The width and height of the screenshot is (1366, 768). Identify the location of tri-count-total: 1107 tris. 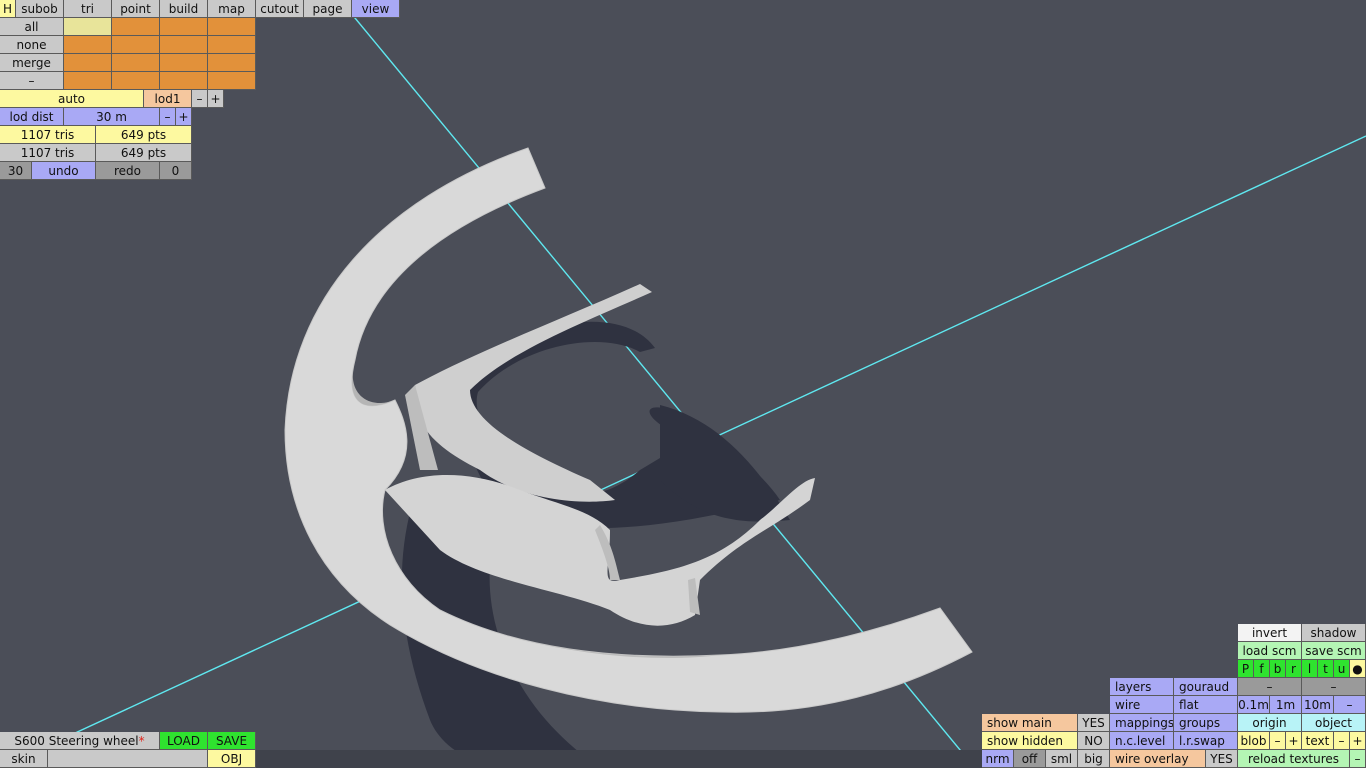
(48, 153).